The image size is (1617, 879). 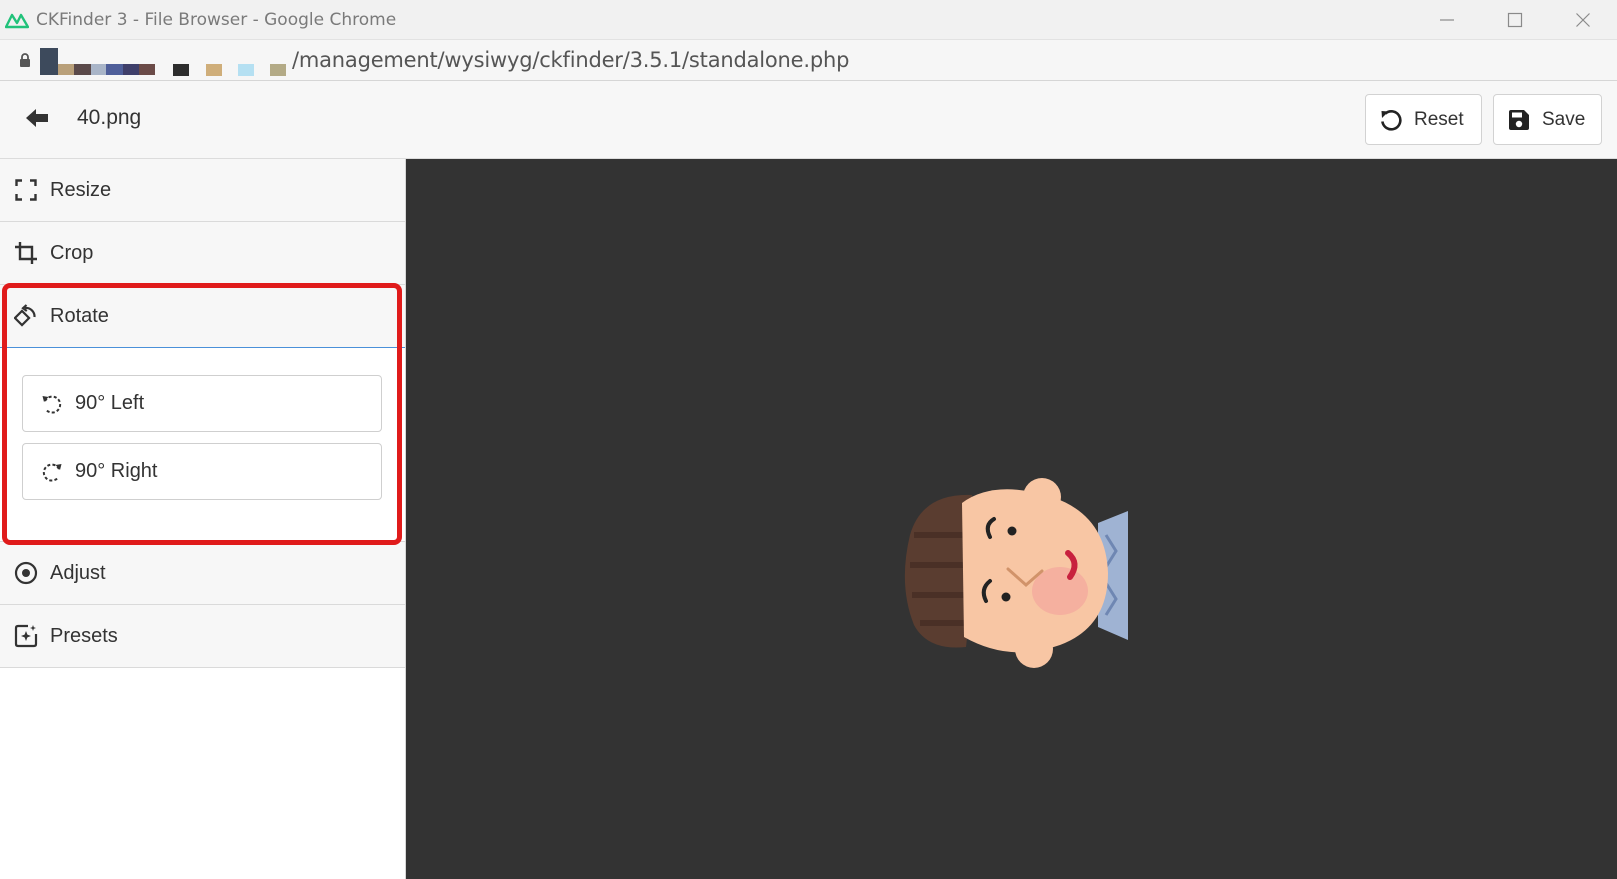 I want to click on reset-button: Reset, so click(x=1423, y=119).